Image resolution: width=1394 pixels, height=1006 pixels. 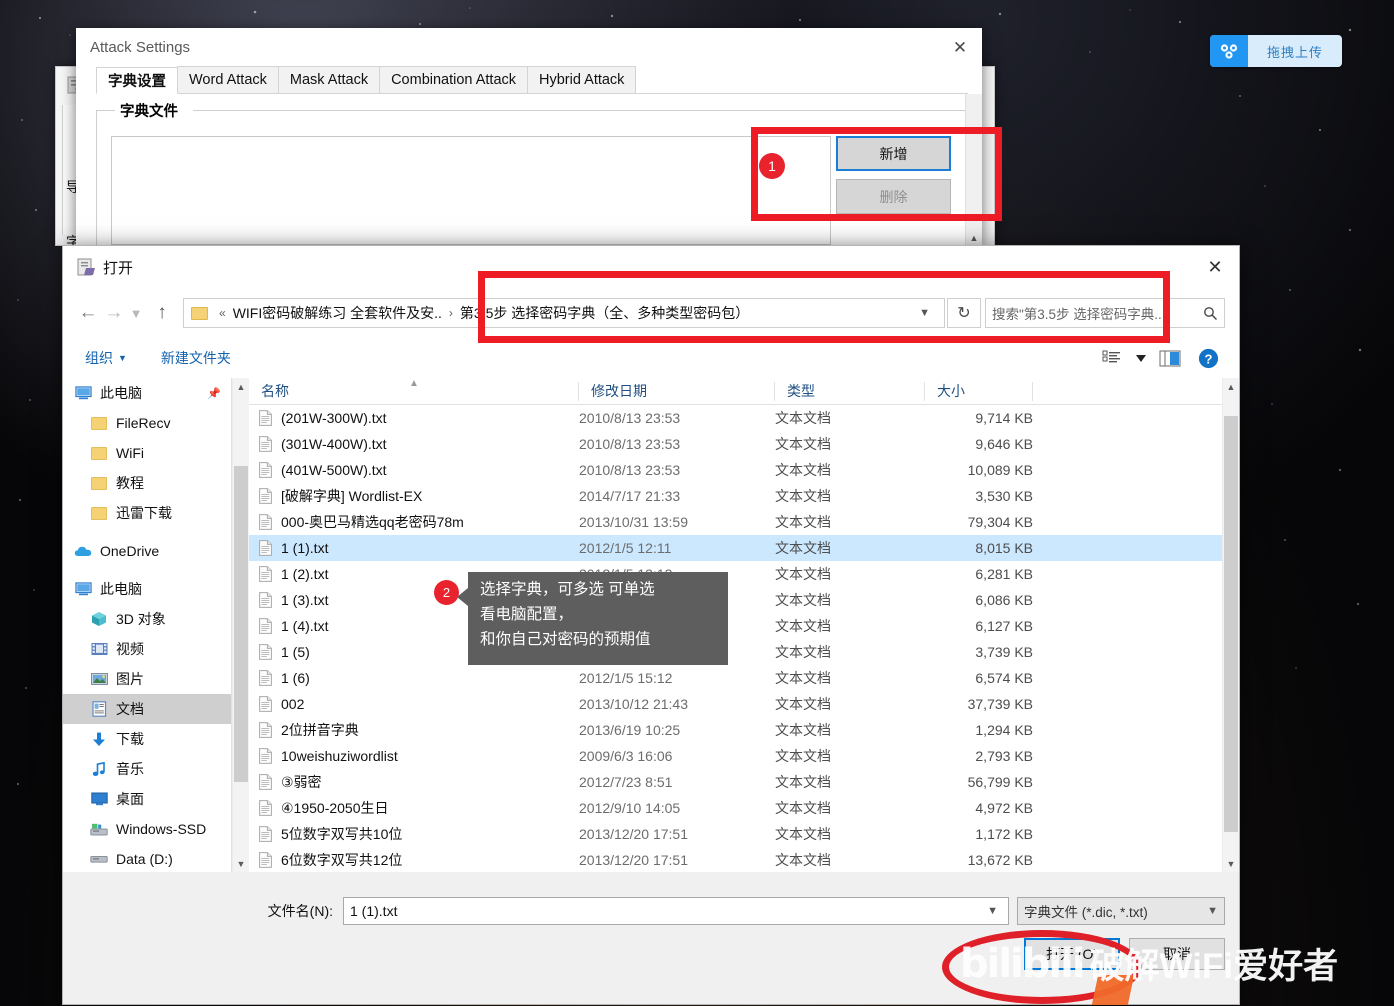 I want to click on table-row: 1 (3).txt2012/1/5 13:57文本文档6,086 KB, so click(x=744, y=600).